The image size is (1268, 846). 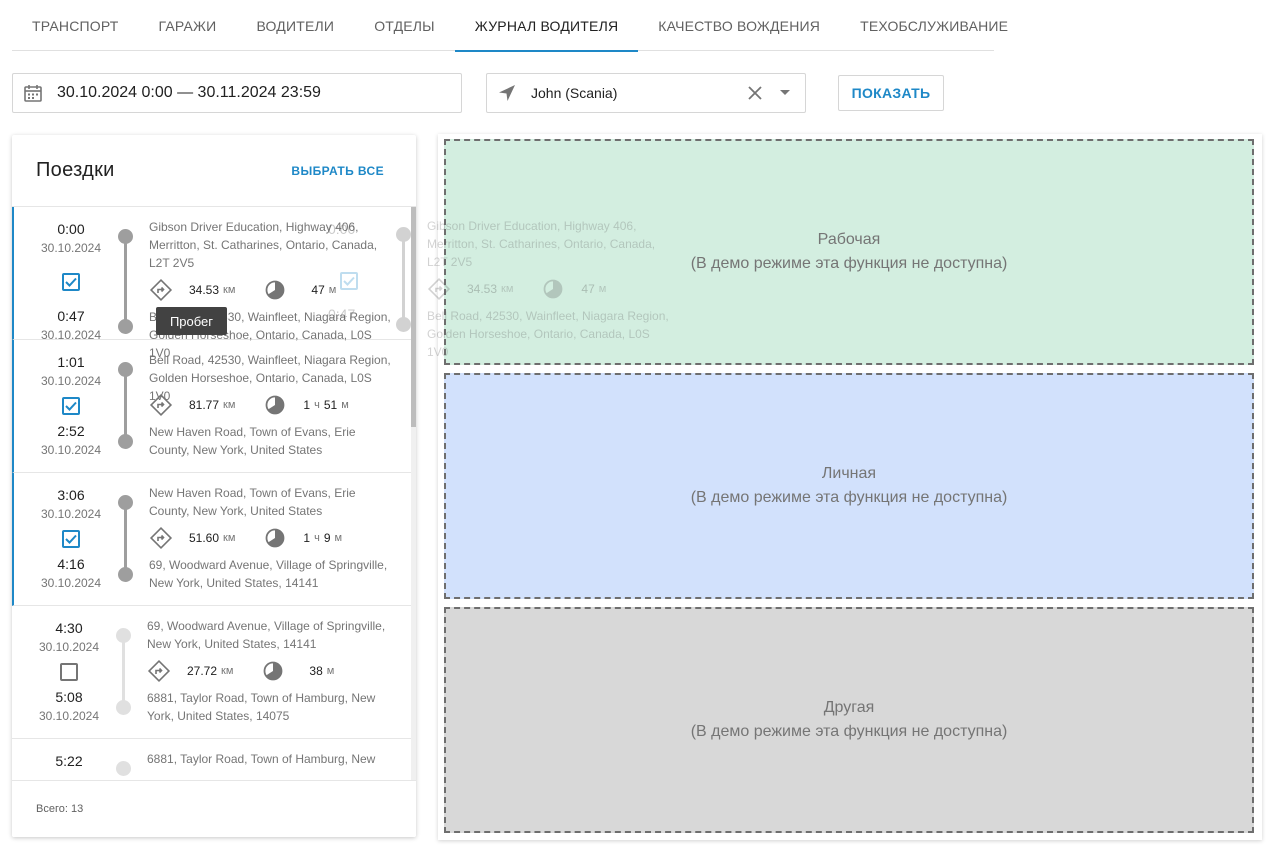 What do you see at coordinates (546, 26) in the screenshot?
I see `tab-driver-log: ЖУРНАЛ ВОДИТЕЛЯ` at bounding box center [546, 26].